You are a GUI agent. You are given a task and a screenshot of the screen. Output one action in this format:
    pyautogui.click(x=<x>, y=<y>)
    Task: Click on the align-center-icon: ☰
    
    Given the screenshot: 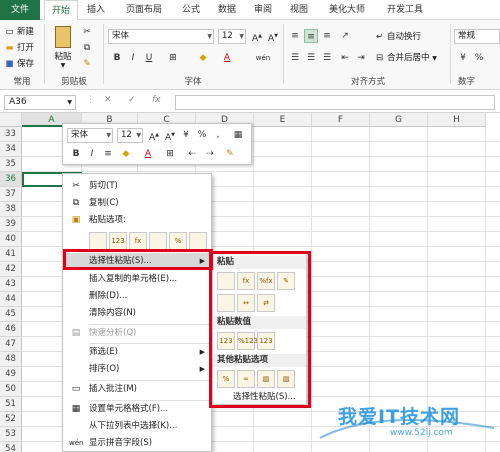 What is the action you would take?
    pyautogui.click(x=311, y=58)
    